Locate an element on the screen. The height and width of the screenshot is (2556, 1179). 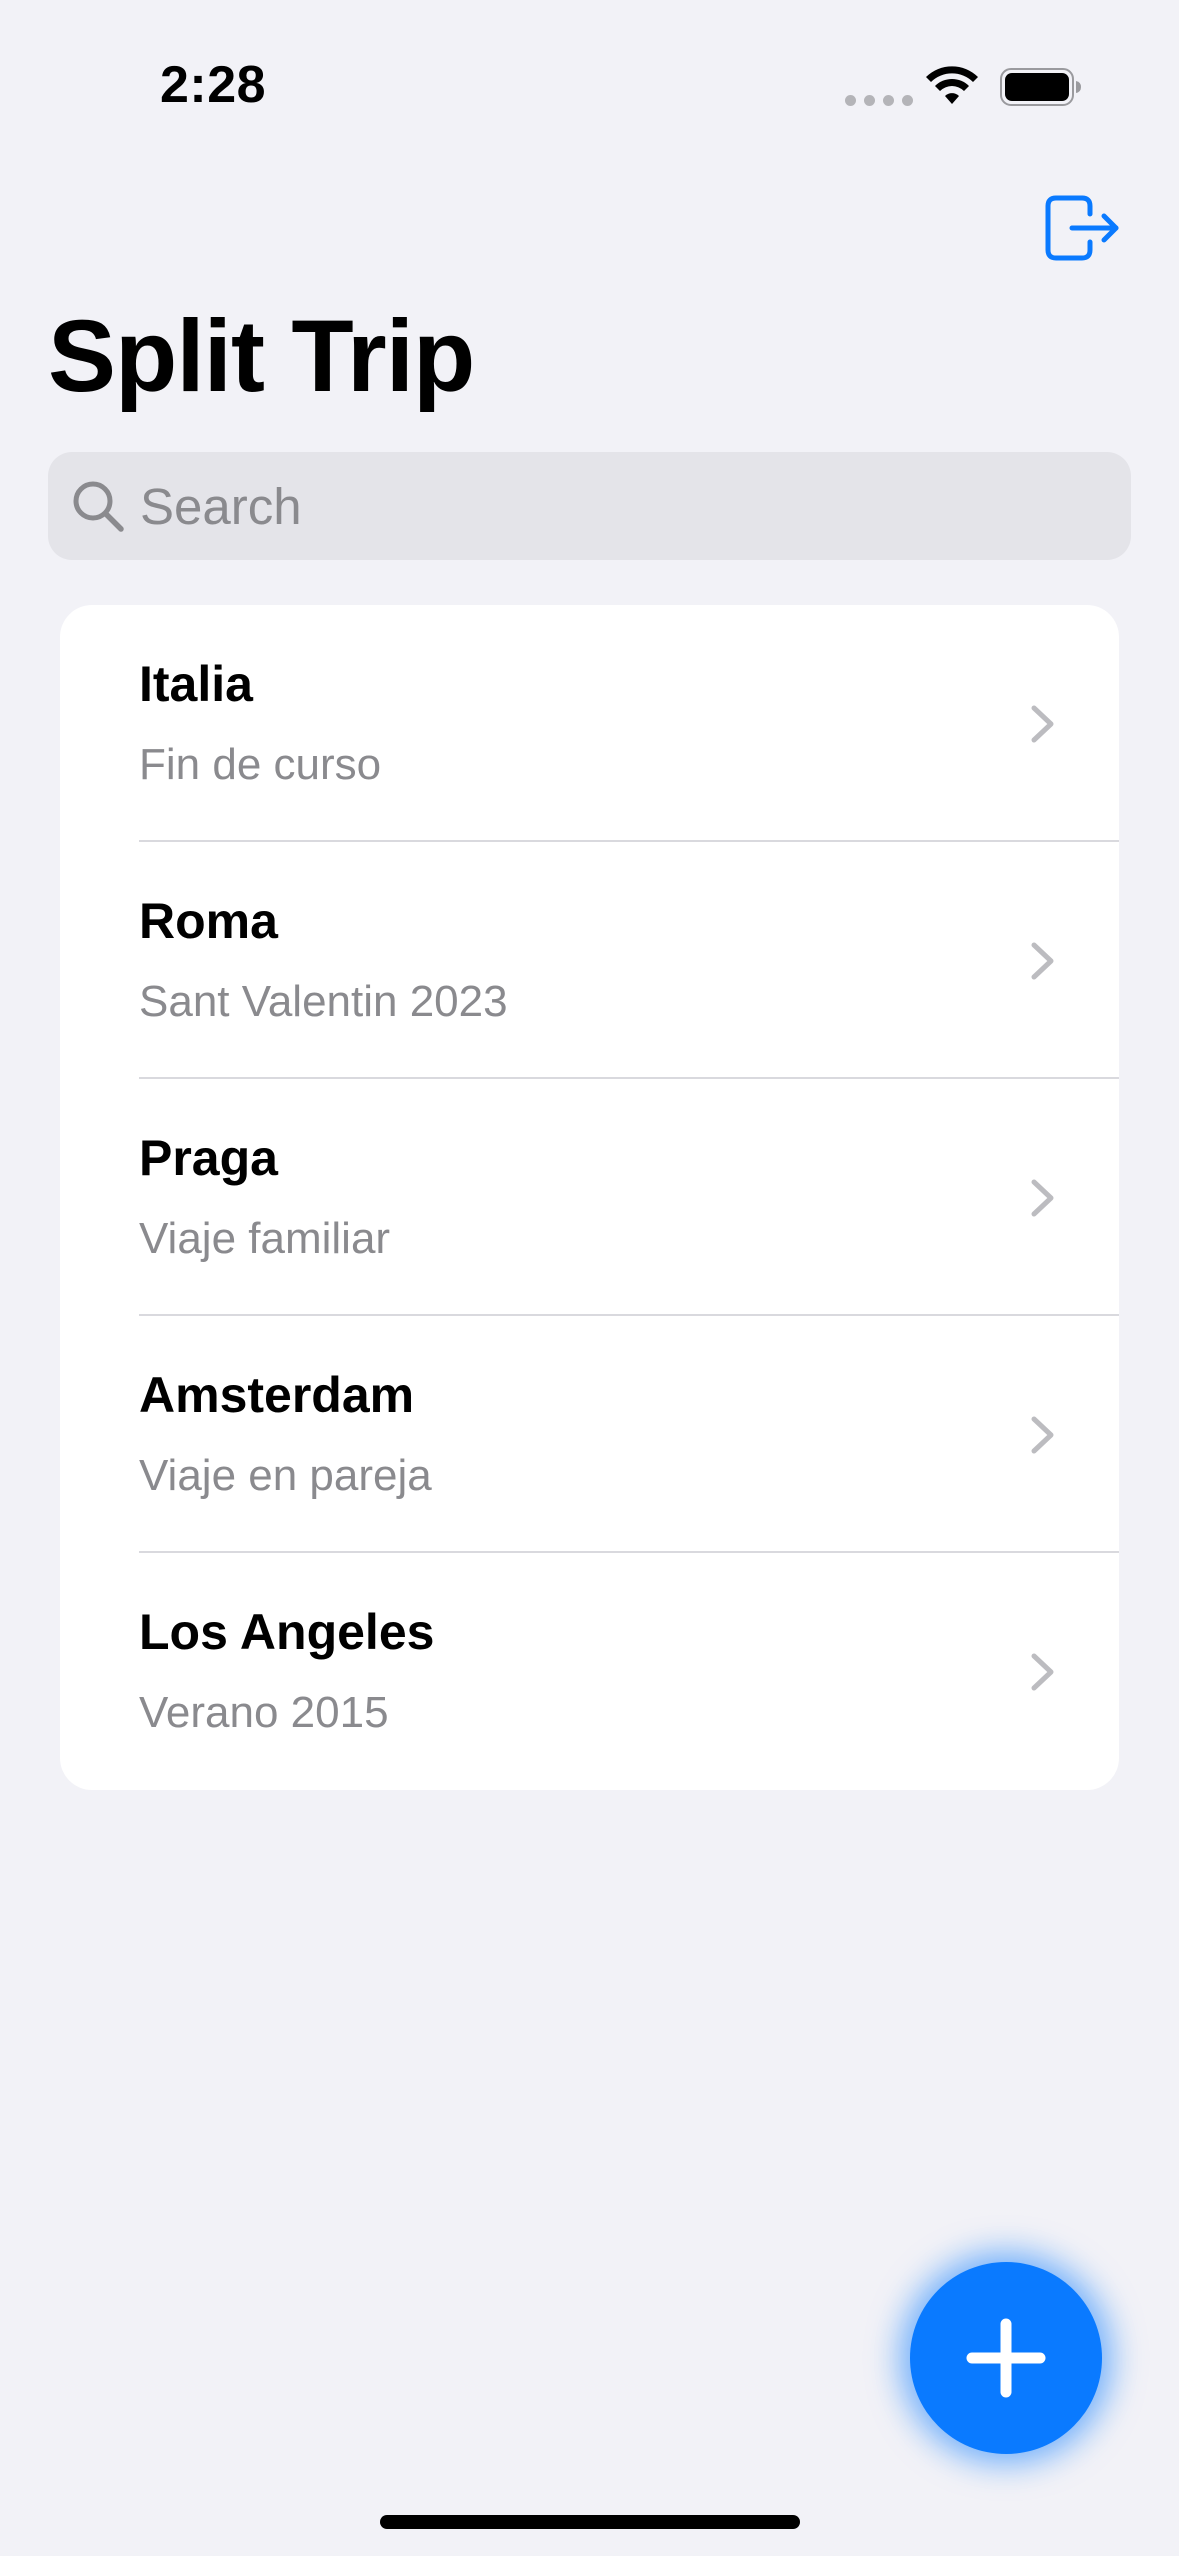
cellular-signal-icon is located at coordinates (879, 100).